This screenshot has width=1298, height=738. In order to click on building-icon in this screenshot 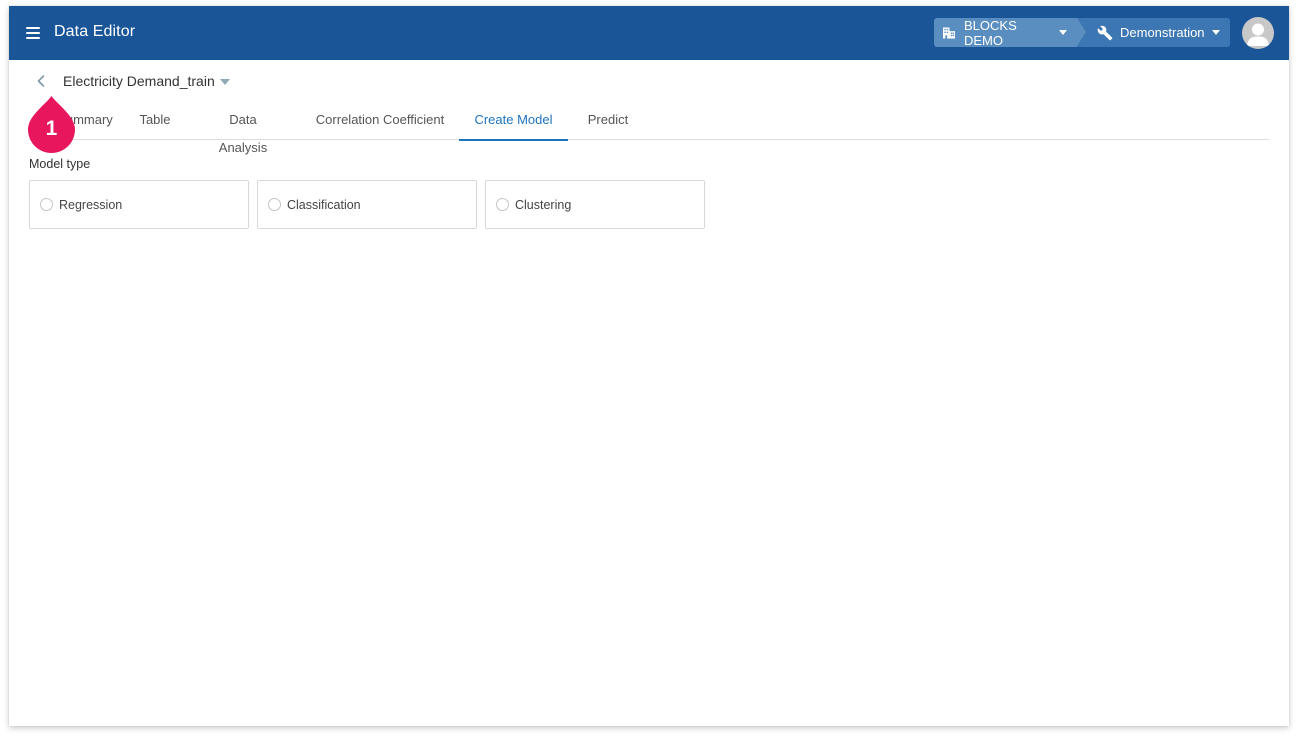, I will do `click(949, 32)`.